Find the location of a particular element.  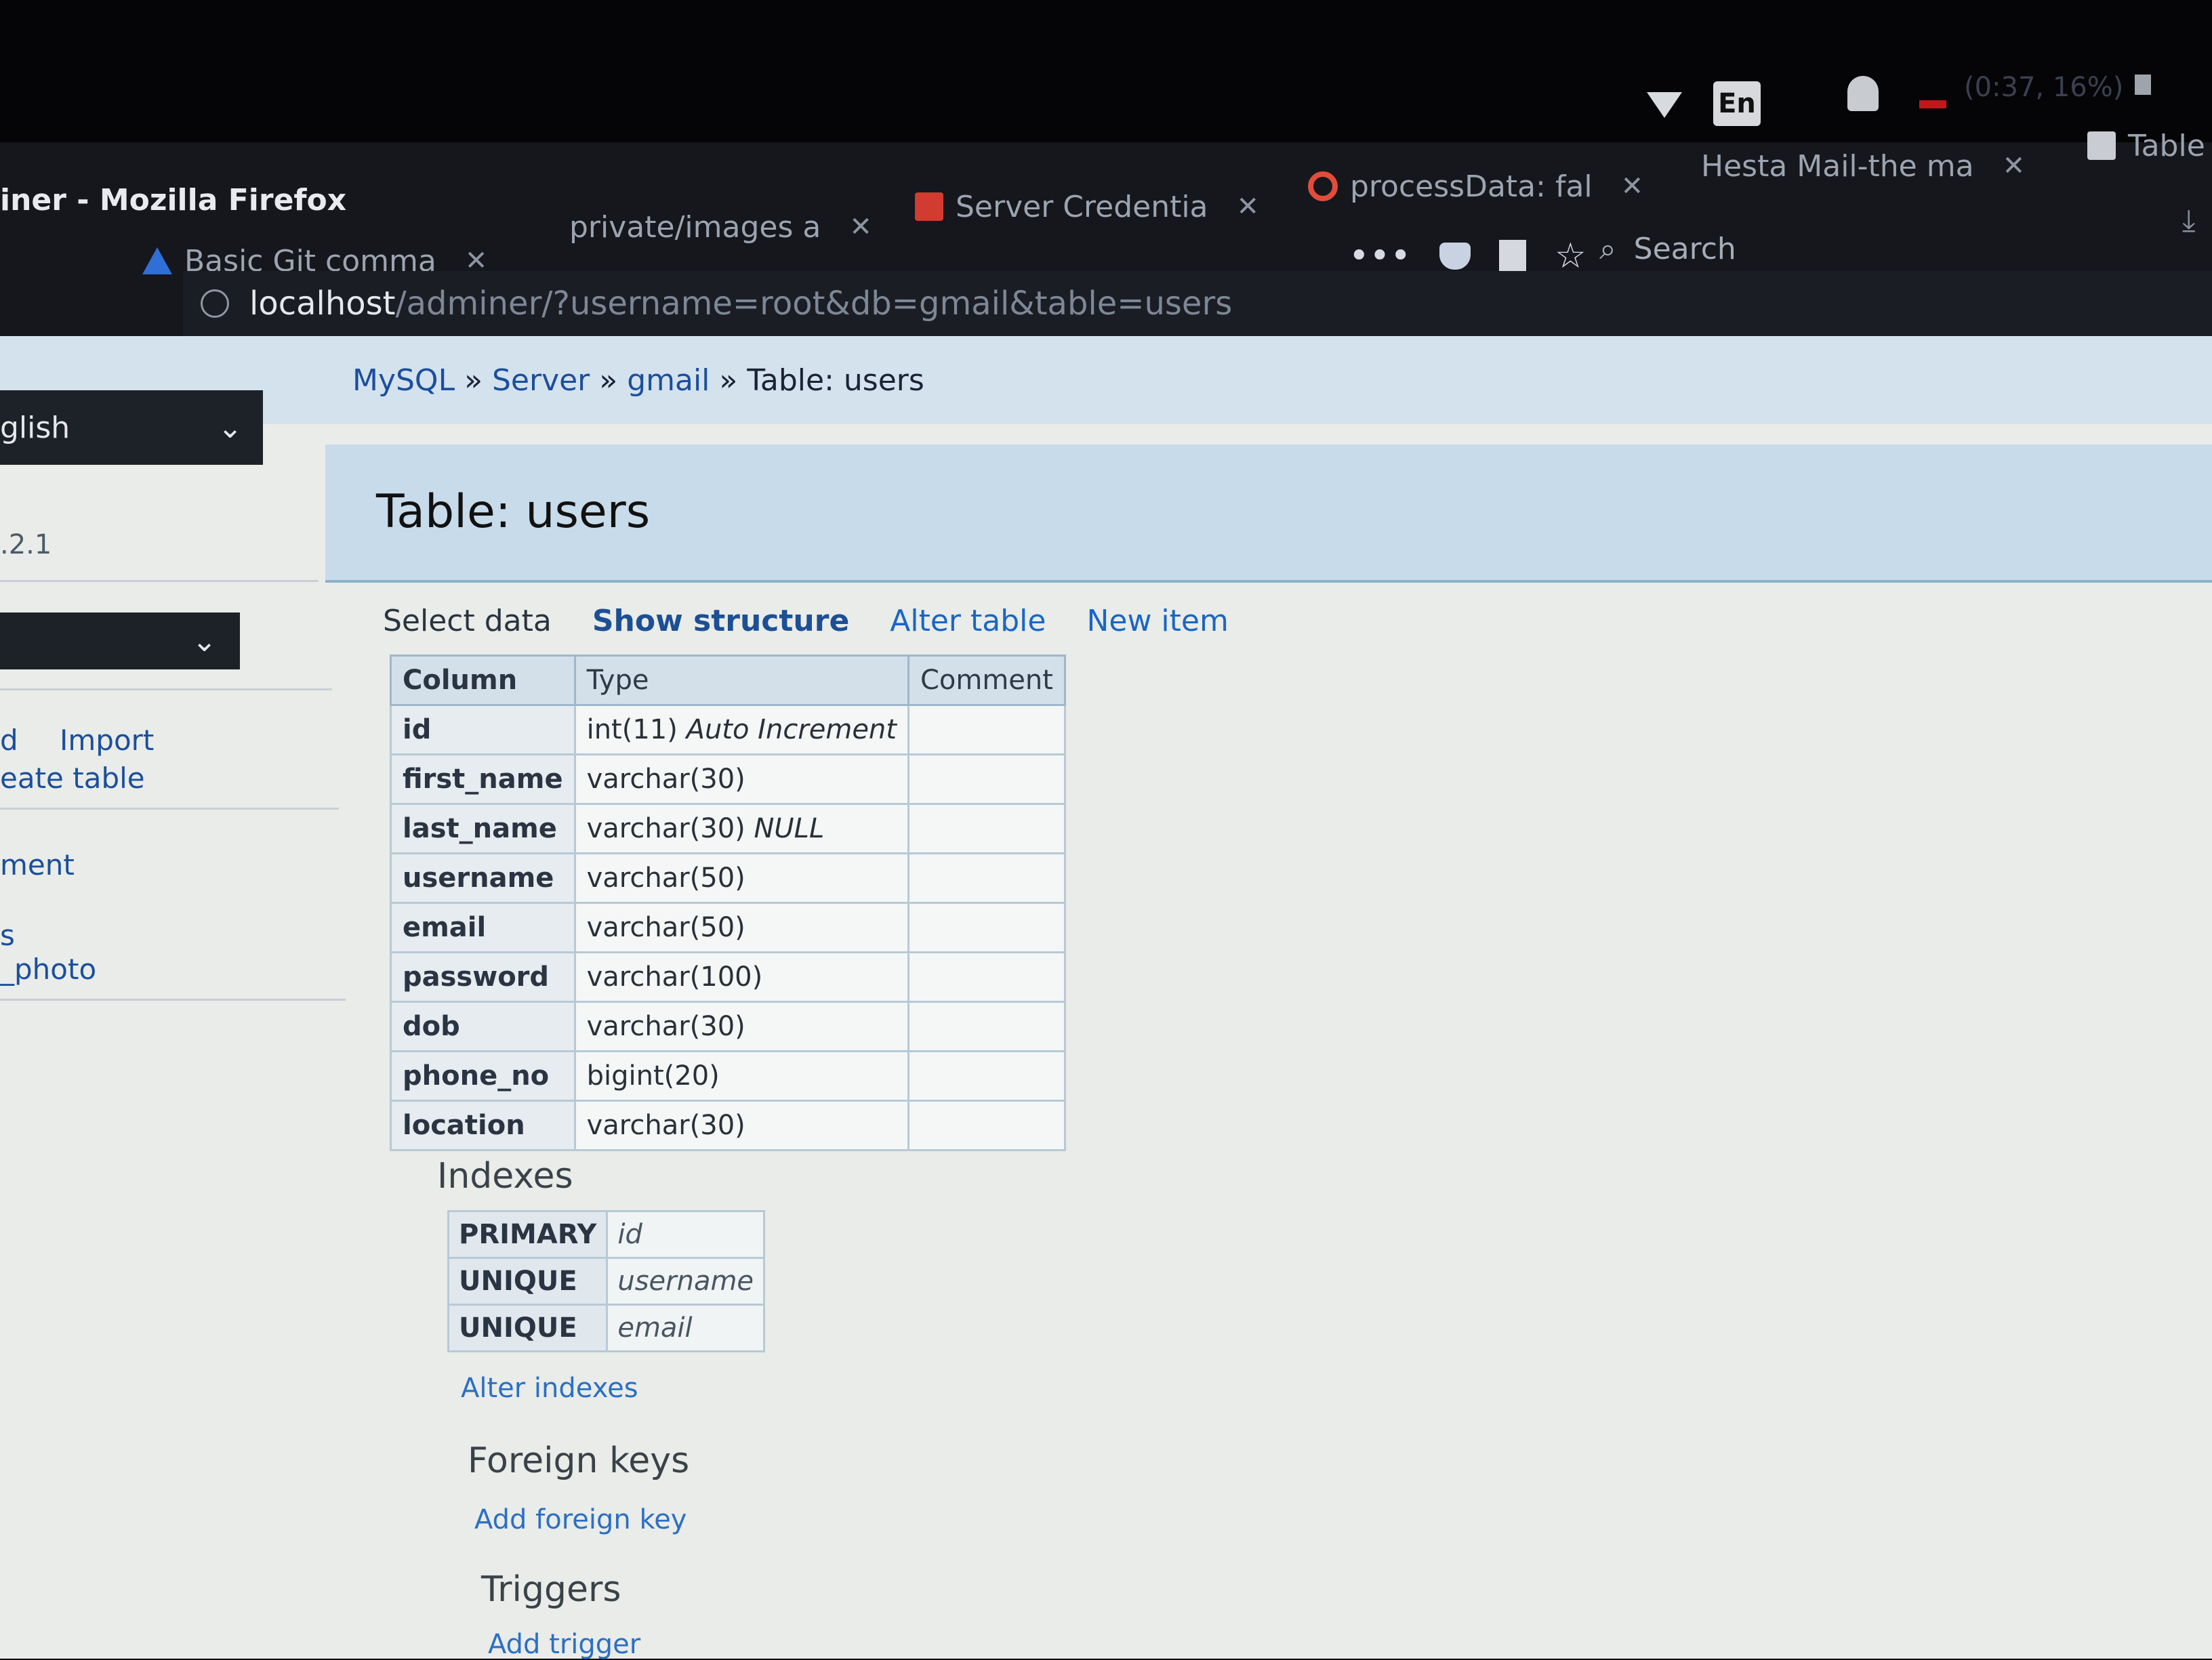

page-actions: ••• ☆ is located at coordinates (1468, 256).